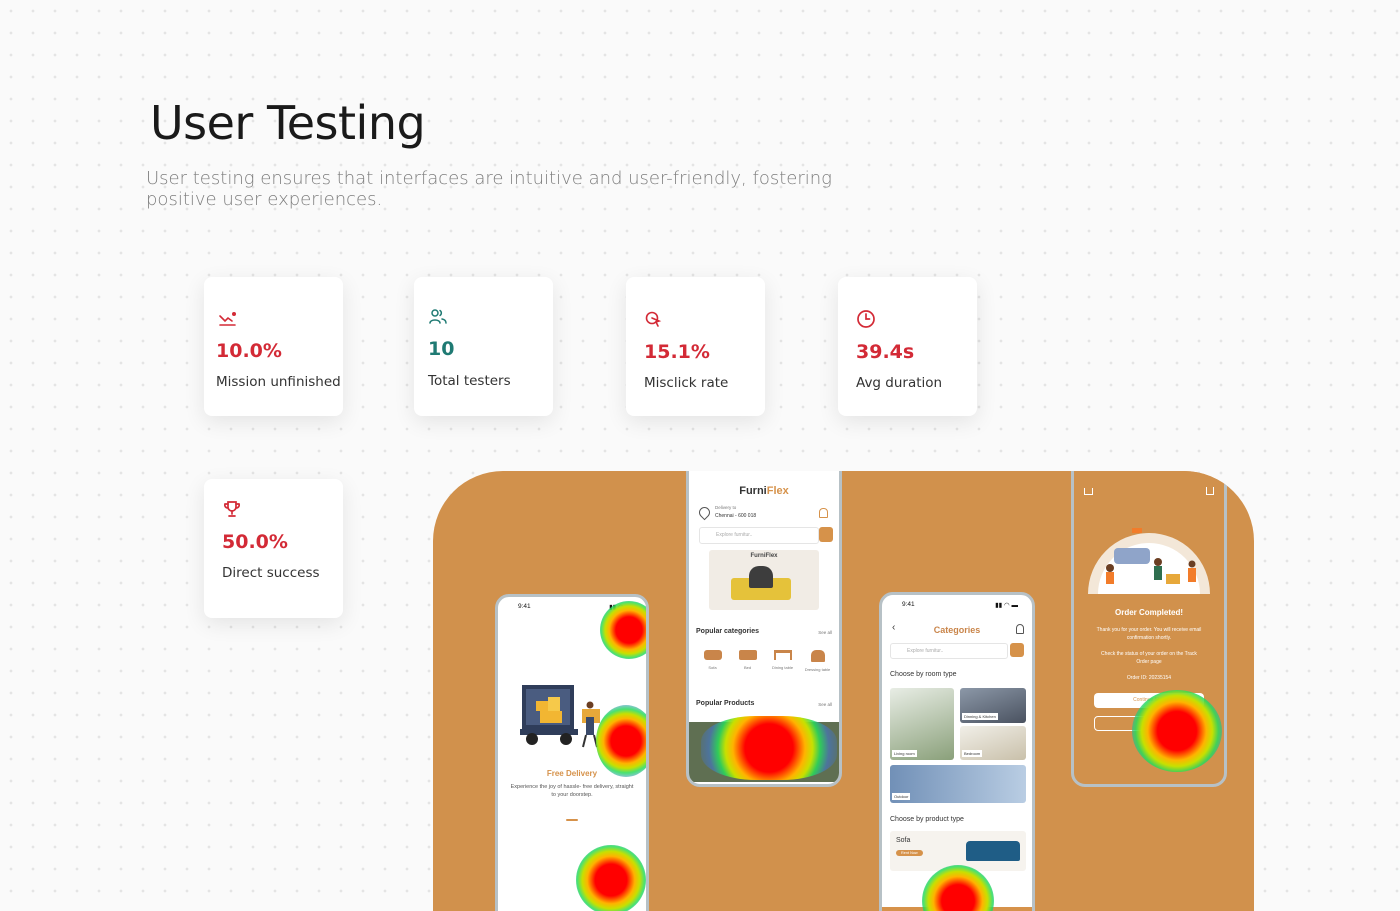 Image resolution: width=1400 pixels, height=911 pixels. Describe the element at coordinates (728, 631) in the screenshot. I see `popular-categories-heading: Popular categories` at that location.